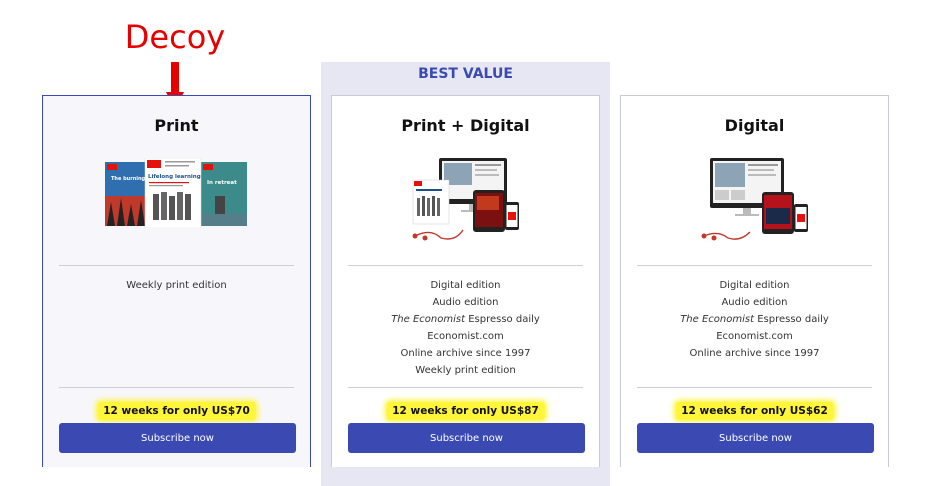  What do you see at coordinates (176, 411) in the screenshot?
I see `price-offer: 12 weeks for only US$70` at bounding box center [176, 411].